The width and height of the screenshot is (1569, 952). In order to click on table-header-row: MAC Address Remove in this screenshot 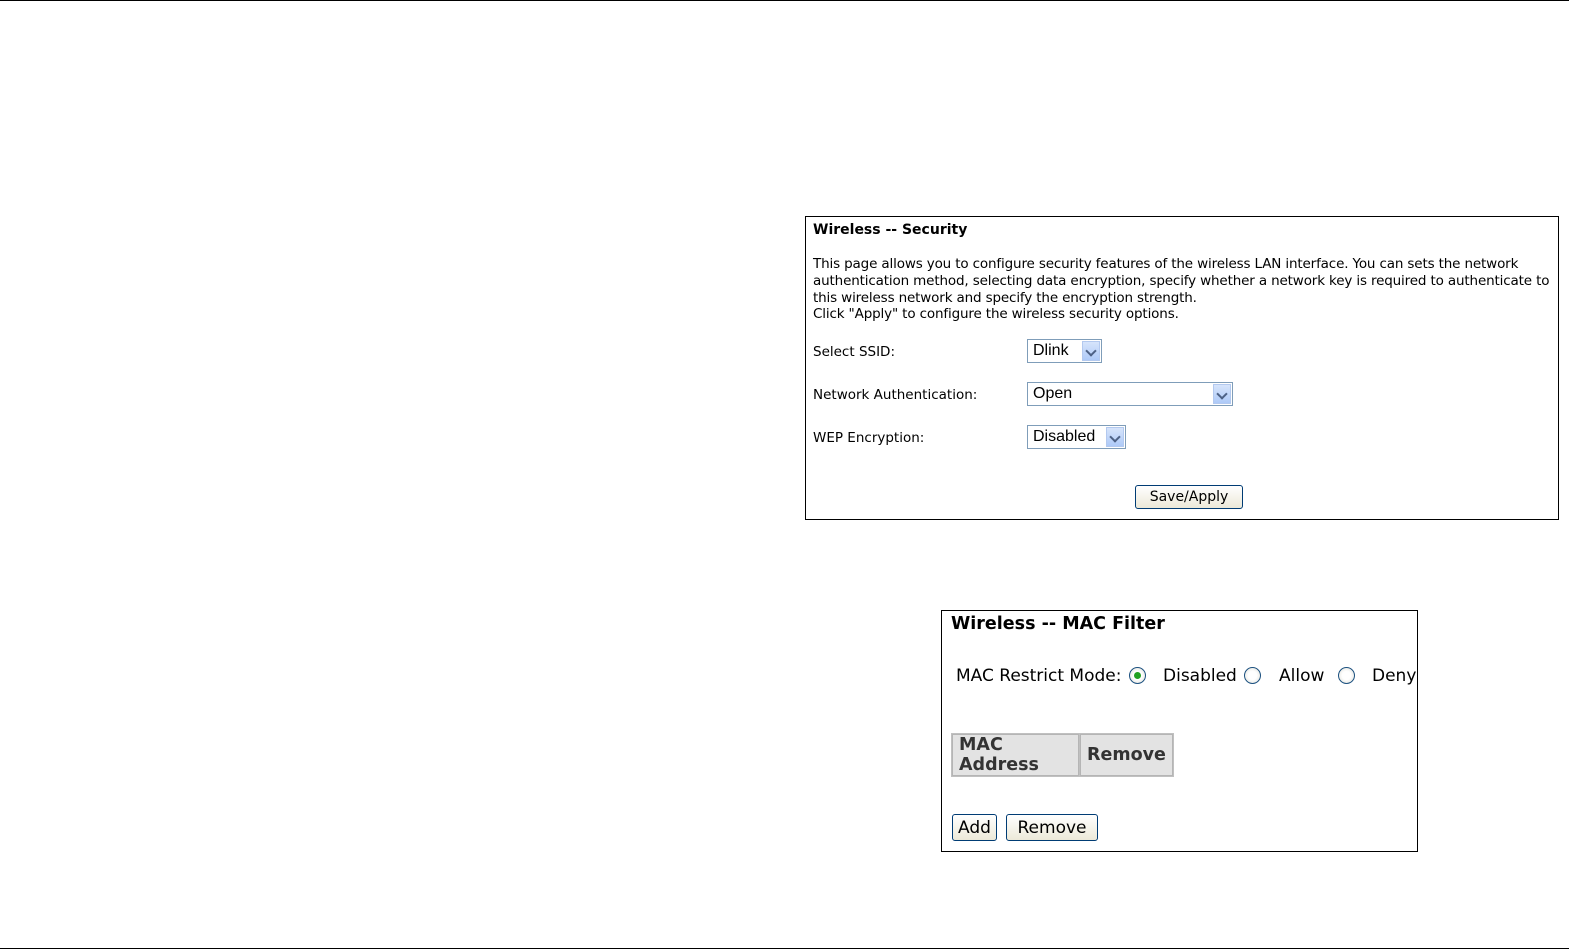, I will do `click(1062, 755)`.